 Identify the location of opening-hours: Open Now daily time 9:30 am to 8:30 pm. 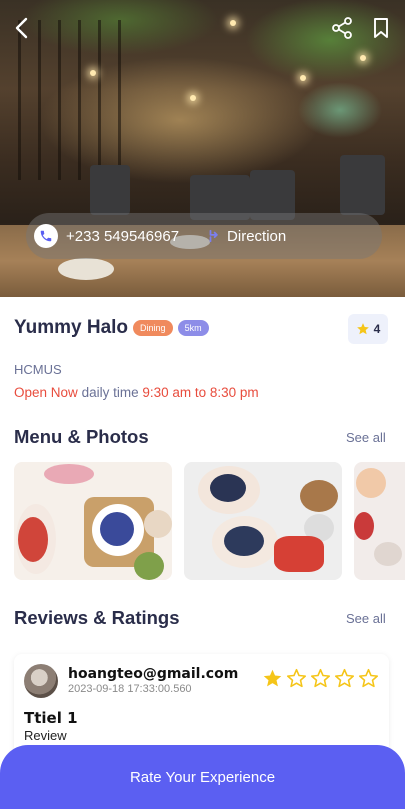
(136, 392).